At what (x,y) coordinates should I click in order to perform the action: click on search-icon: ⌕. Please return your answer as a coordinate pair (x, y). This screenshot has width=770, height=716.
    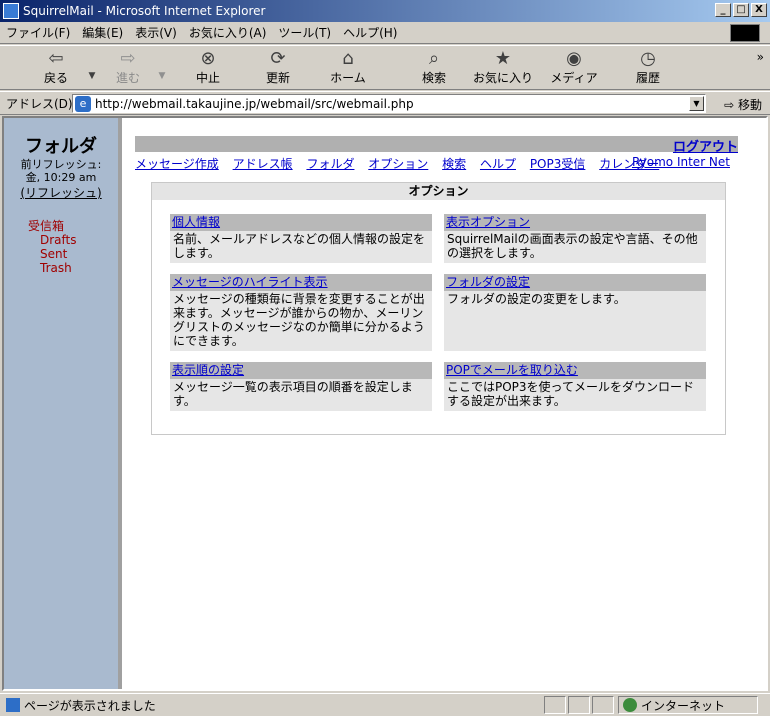
    Looking at the image, I should click on (434, 58).